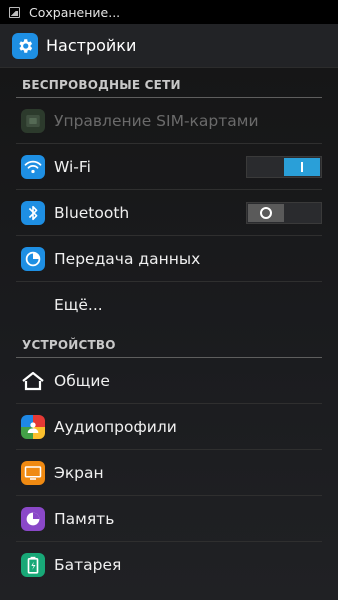  Describe the element at coordinates (14, 12) in the screenshot. I see `gallery-icon` at that location.